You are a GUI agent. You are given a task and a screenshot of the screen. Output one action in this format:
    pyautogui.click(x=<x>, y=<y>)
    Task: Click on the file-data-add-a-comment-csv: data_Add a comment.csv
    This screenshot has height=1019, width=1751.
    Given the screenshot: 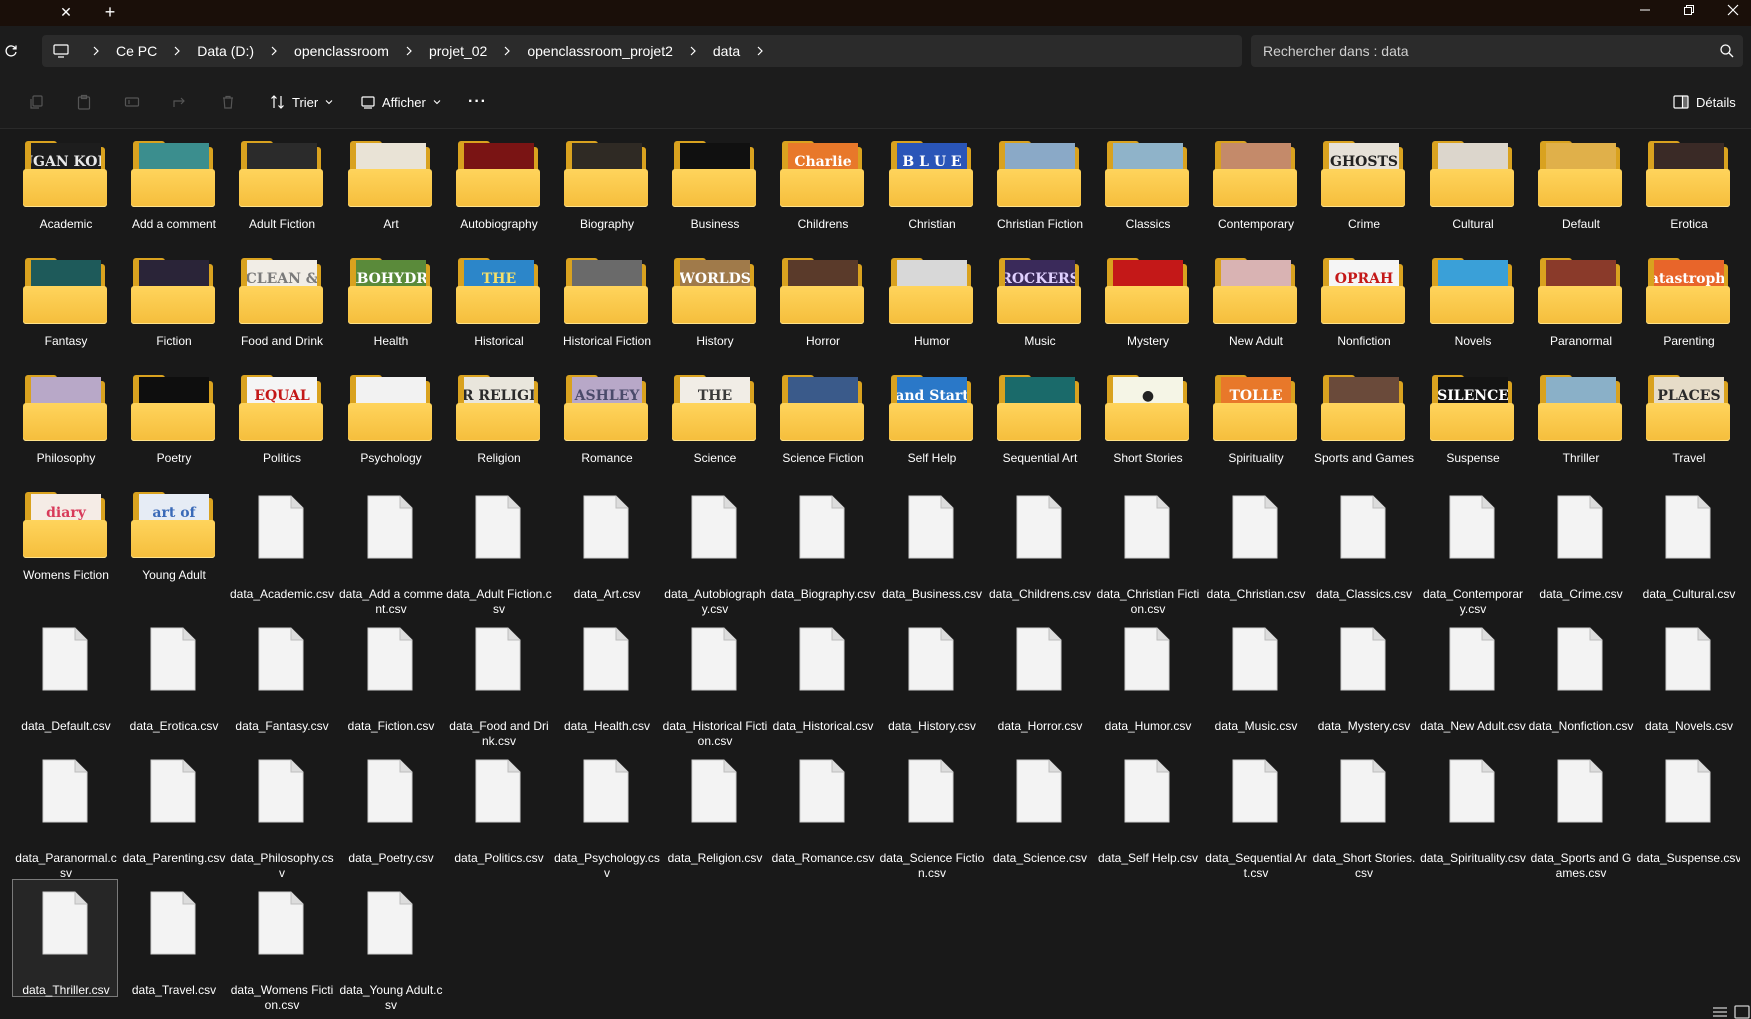 What is the action you would take?
    pyautogui.click(x=390, y=549)
    